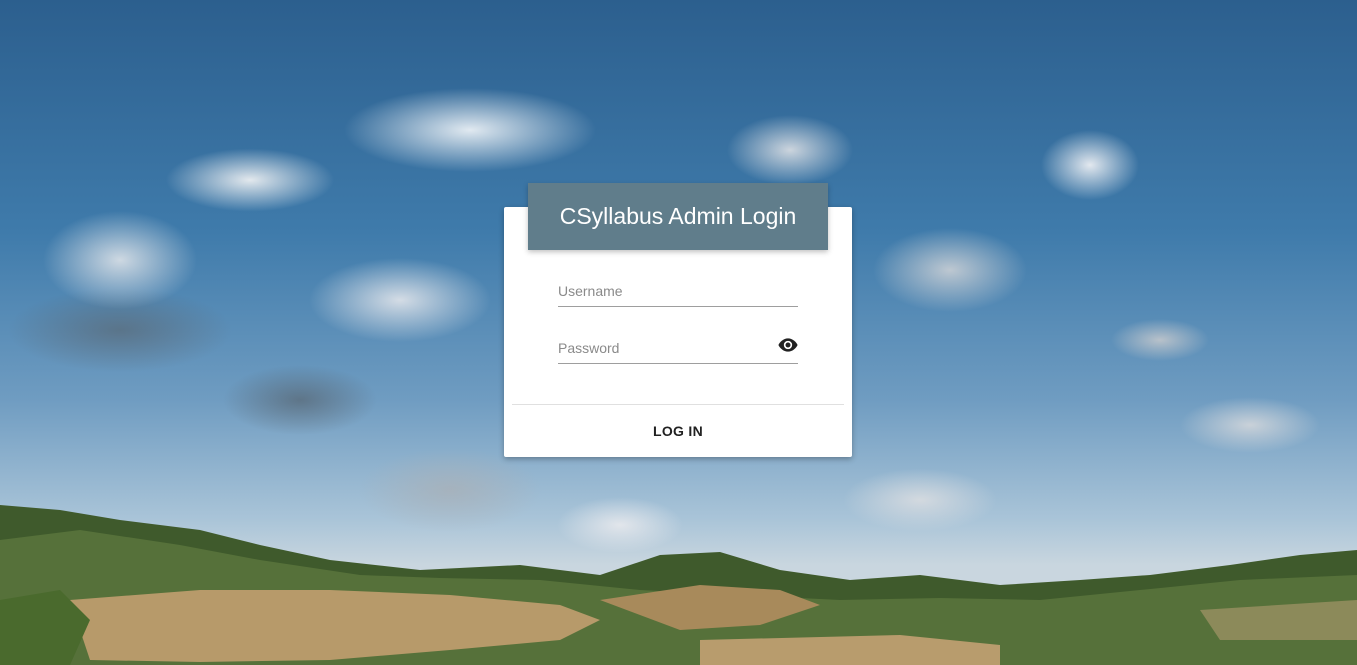 The height and width of the screenshot is (665, 1357). What do you see at coordinates (678, 320) in the screenshot?
I see `login-card: CSyllabus Admin Login LOG IN` at bounding box center [678, 320].